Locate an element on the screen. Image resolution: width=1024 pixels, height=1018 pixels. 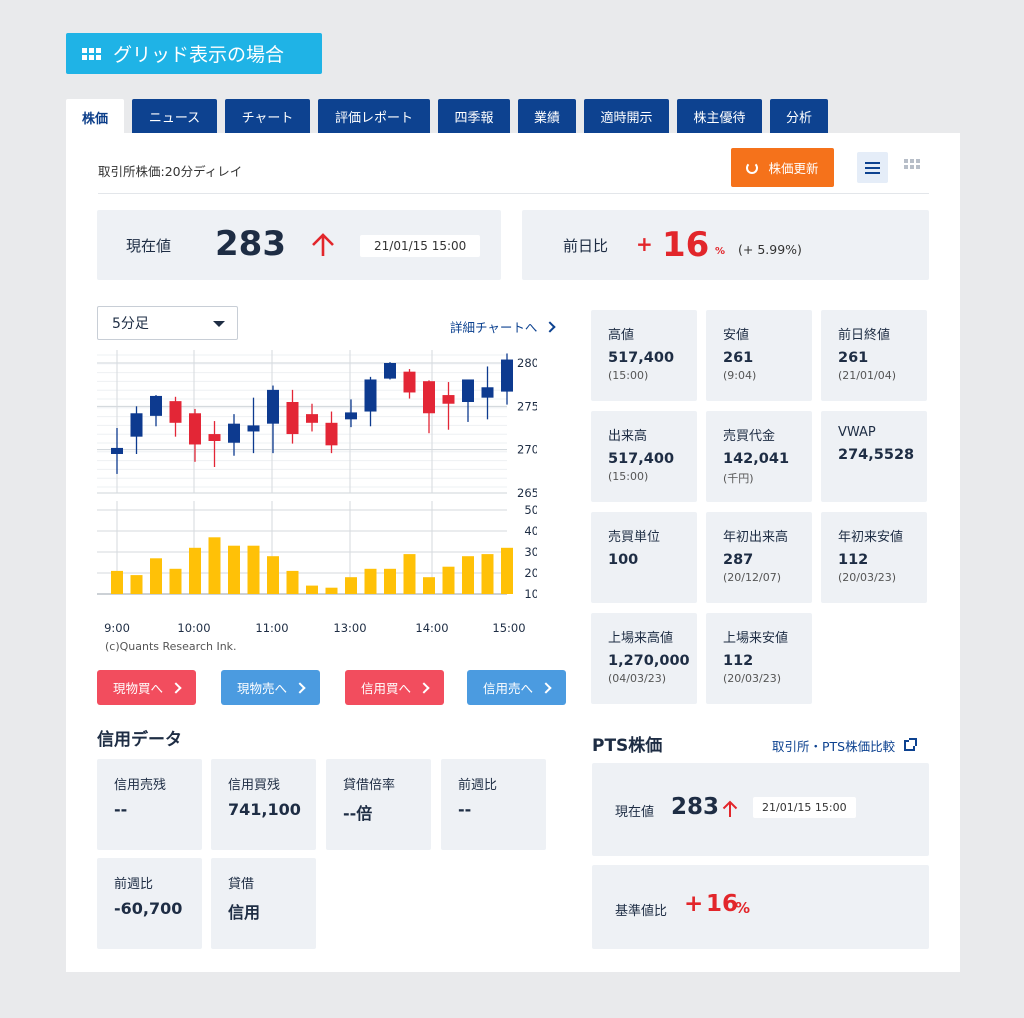
refresh-button: 株価更新 is located at coordinates (782, 167).